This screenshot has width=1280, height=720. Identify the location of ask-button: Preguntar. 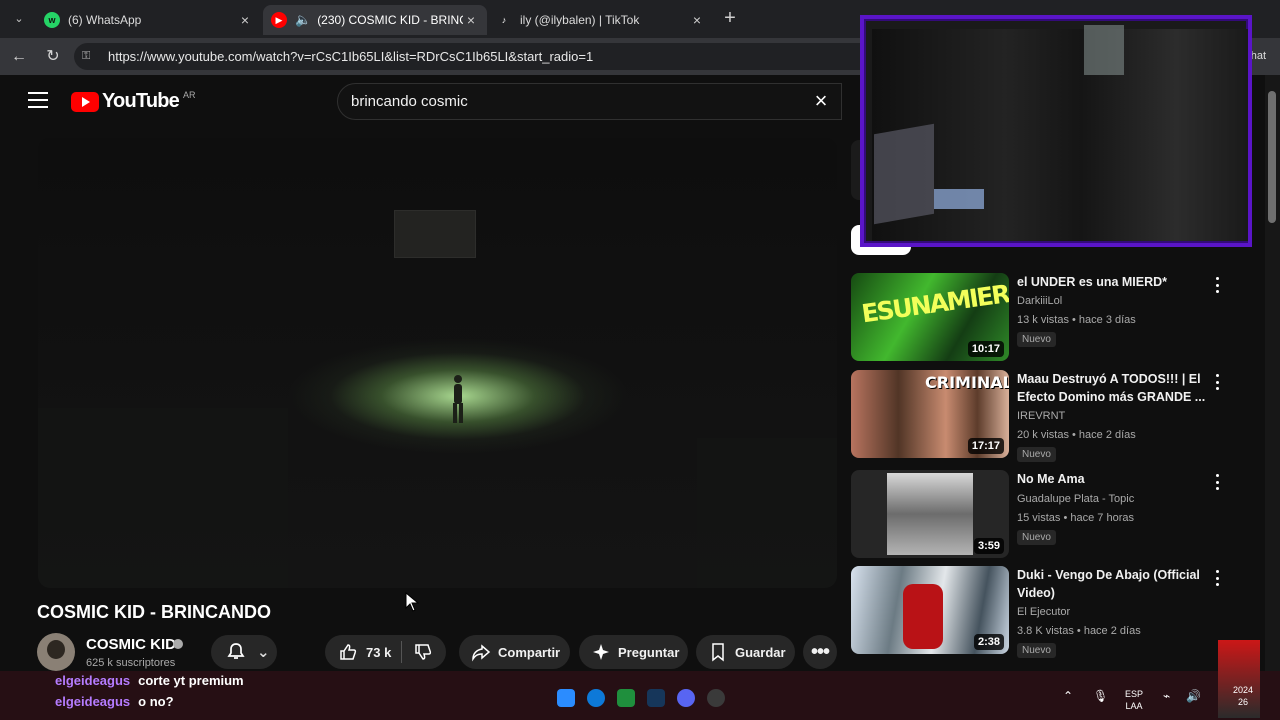
(633, 652).